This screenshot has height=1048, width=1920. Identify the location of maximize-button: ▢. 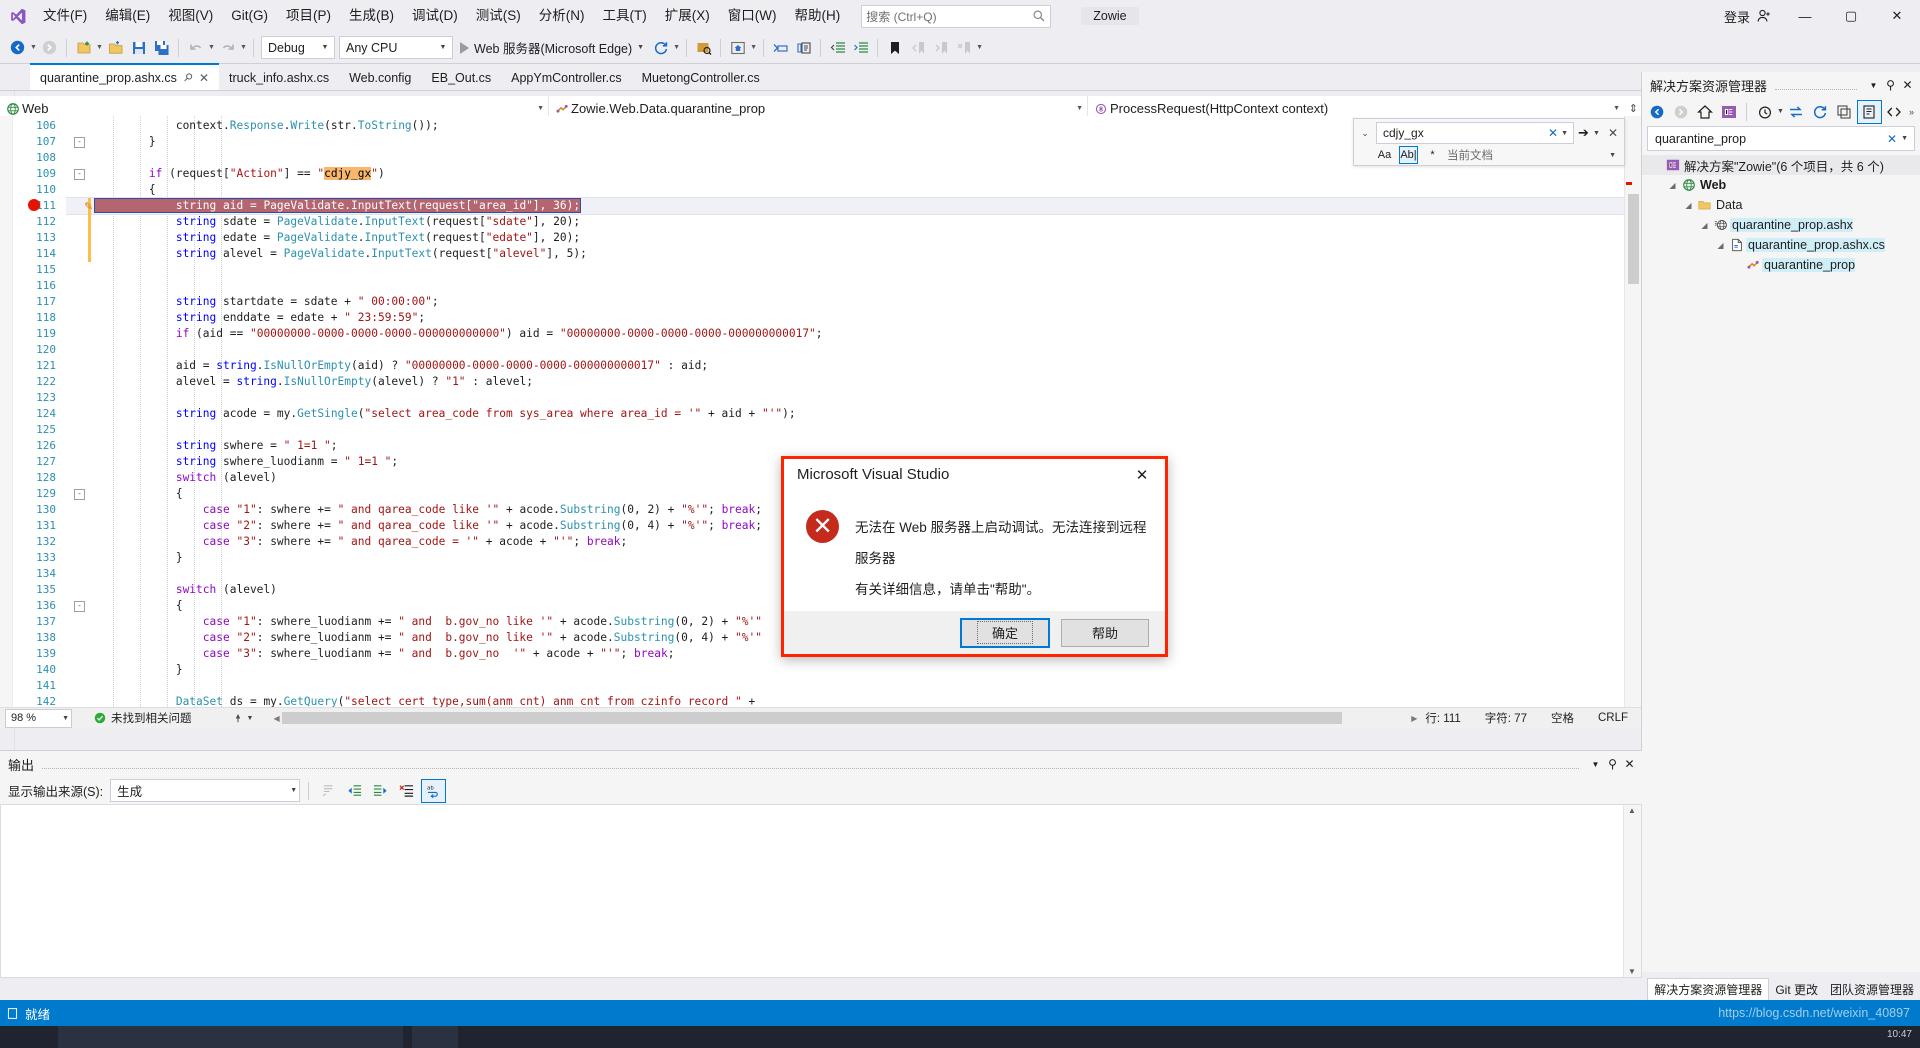
(1851, 16).